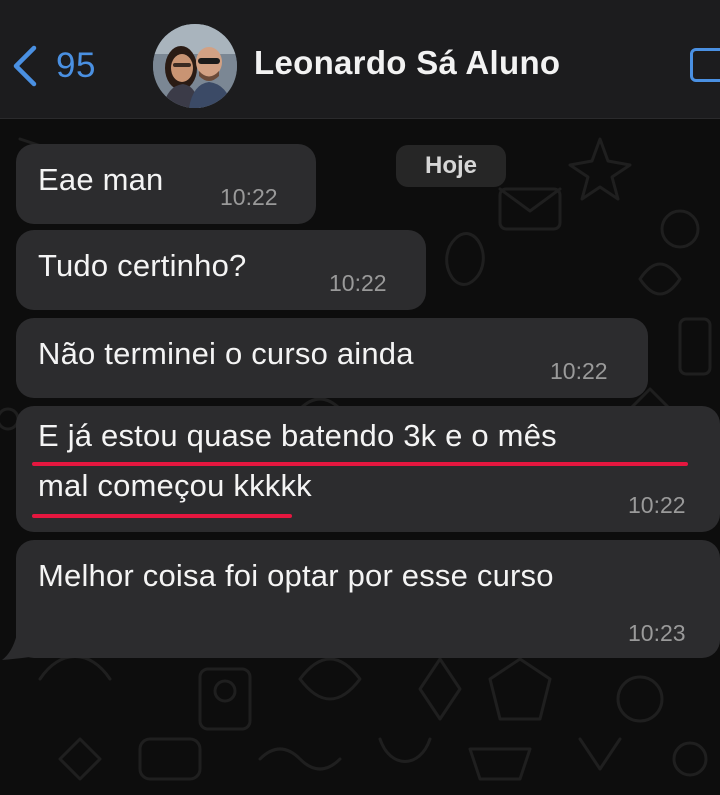 The width and height of the screenshot is (720, 795). Describe the element at coordinates (76, 65) in the screenshot. I see `unread-count: 95` at that location.